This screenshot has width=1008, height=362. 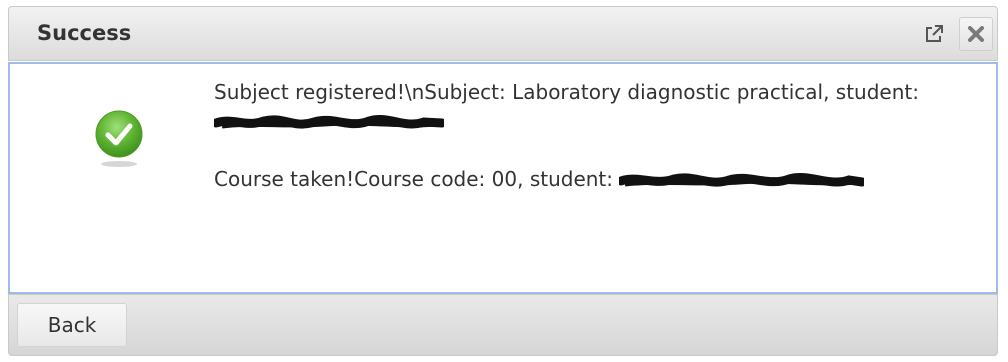 What do you see at coordinates (414, 179) in the screenshot?
I see `message-line-2-text: Course taken!Course code: 00, student:` at bounding box center [414, 179].